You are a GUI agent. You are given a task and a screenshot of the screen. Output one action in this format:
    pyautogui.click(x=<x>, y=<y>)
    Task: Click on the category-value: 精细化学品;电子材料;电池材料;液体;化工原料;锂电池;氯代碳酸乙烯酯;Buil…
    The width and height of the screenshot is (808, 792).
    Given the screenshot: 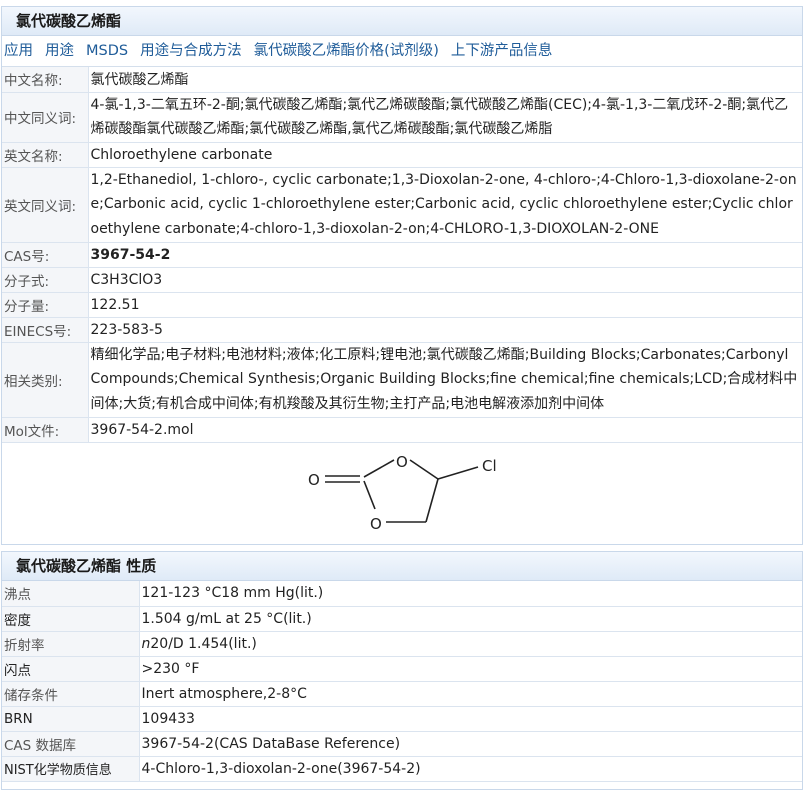 What is the action you would take?
    pyautogui.click(x=445, y=380)
    